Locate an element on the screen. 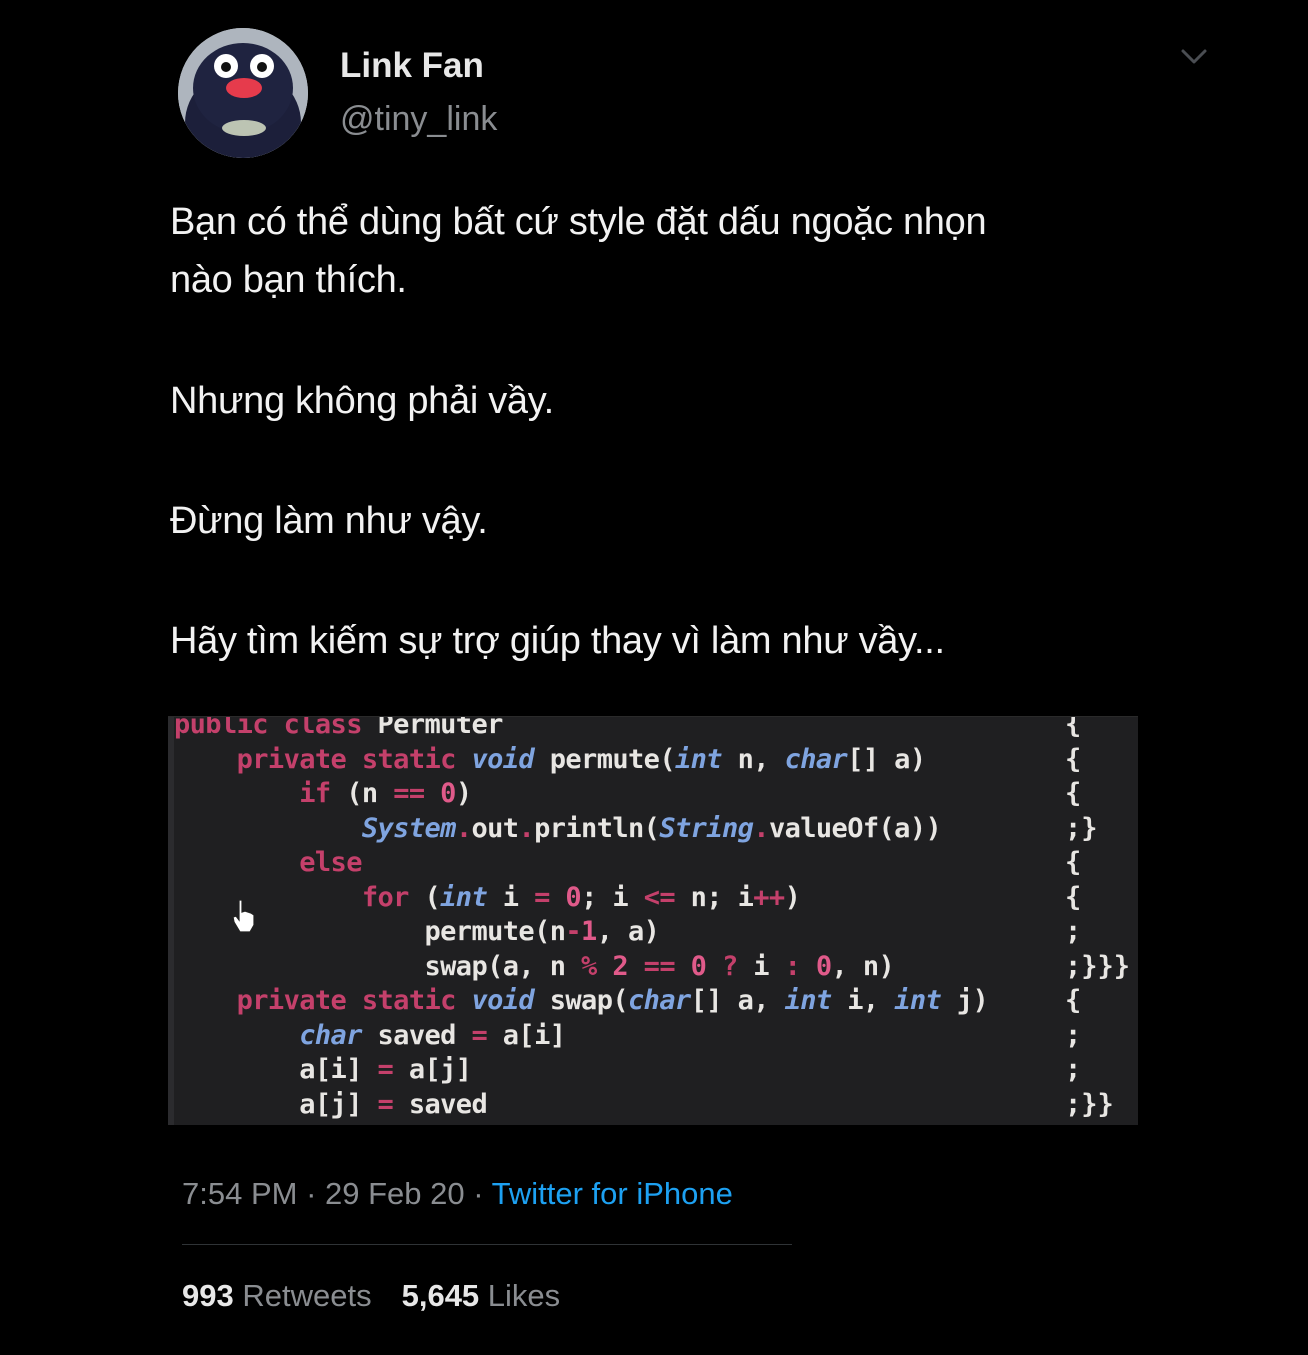 The image size is (1308, 1355). retweets-label: Retweets is located at coordinates (307, 1295).